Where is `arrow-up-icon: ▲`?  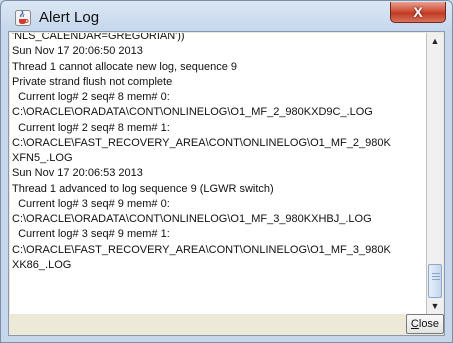
arrow-up-icon: ▲ is located at coordinates (435, 41).